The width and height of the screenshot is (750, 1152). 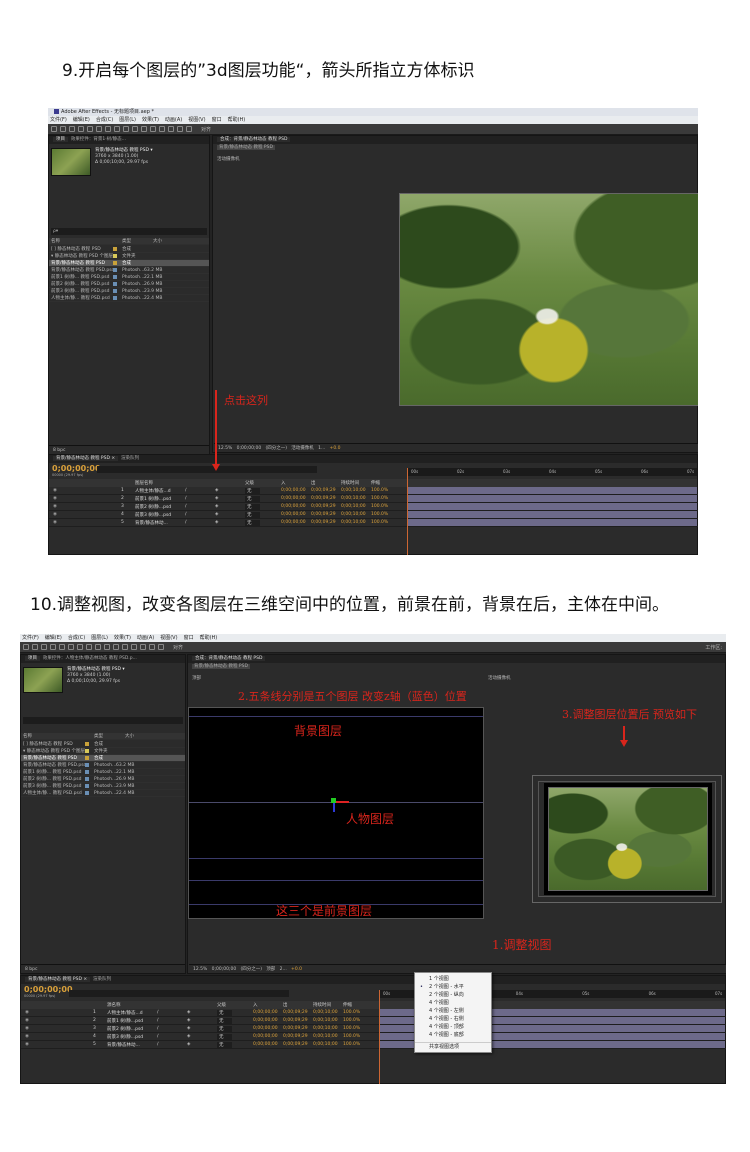 I want to click on menu-item-5: 动画(A), so click(x=173, y=120).